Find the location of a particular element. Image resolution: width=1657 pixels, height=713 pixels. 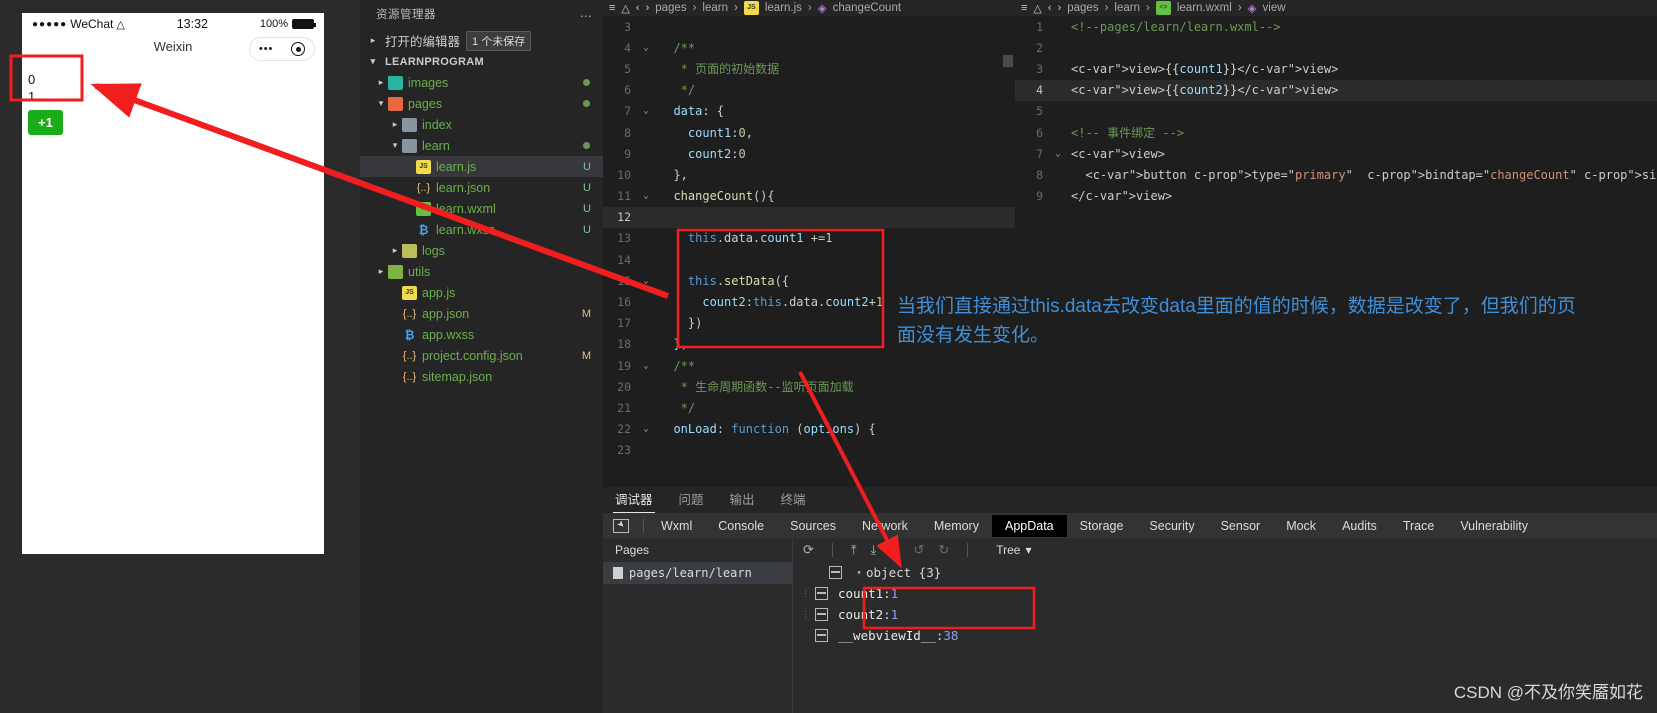

devtools-tab-memory: Memory is located at coordinates (956, 526).